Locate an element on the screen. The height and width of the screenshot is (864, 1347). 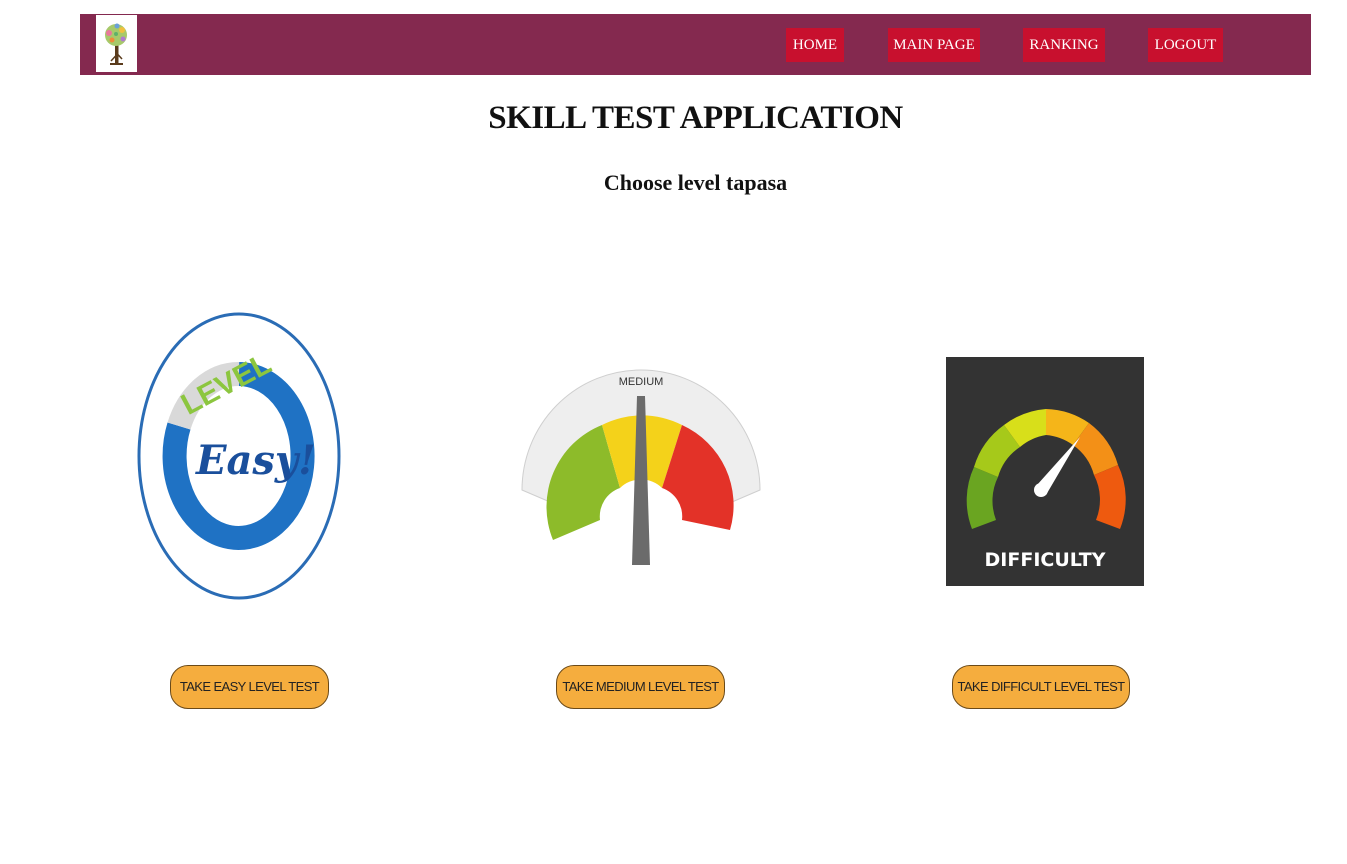
top-navbar: HOME MAIN PAGE RANKING LOGOUT is located at coordinates (695, 44).